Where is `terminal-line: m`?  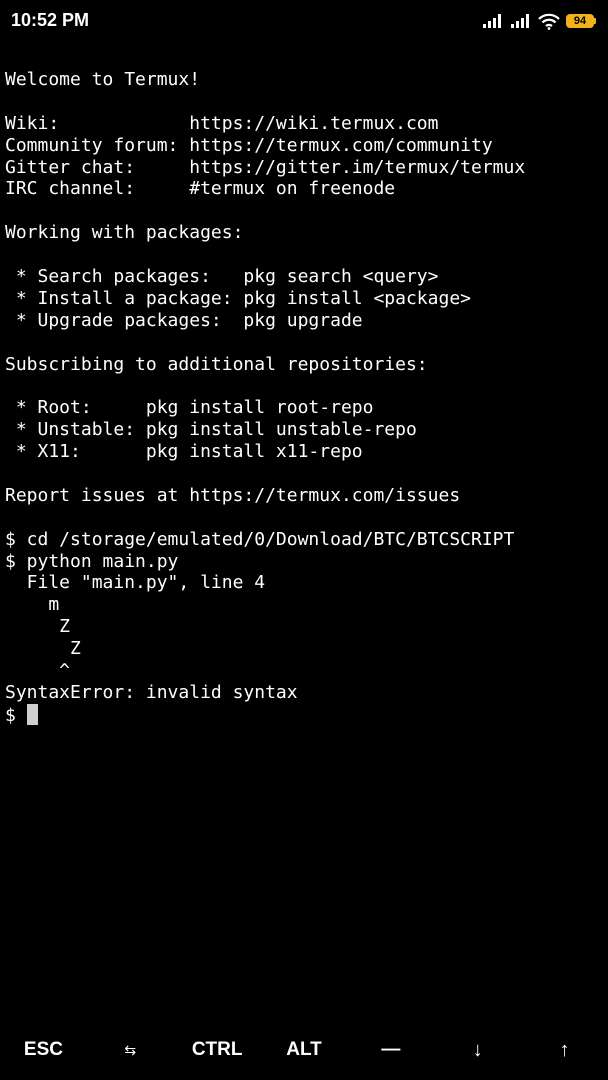 terminal-line: m is located at coordinates (32, 605).